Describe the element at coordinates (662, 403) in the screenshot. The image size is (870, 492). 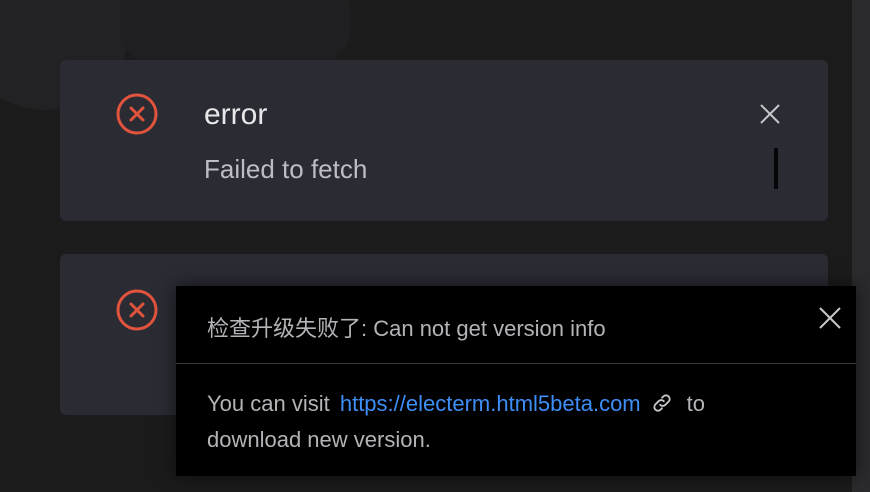
I see `link-icon` at that location.